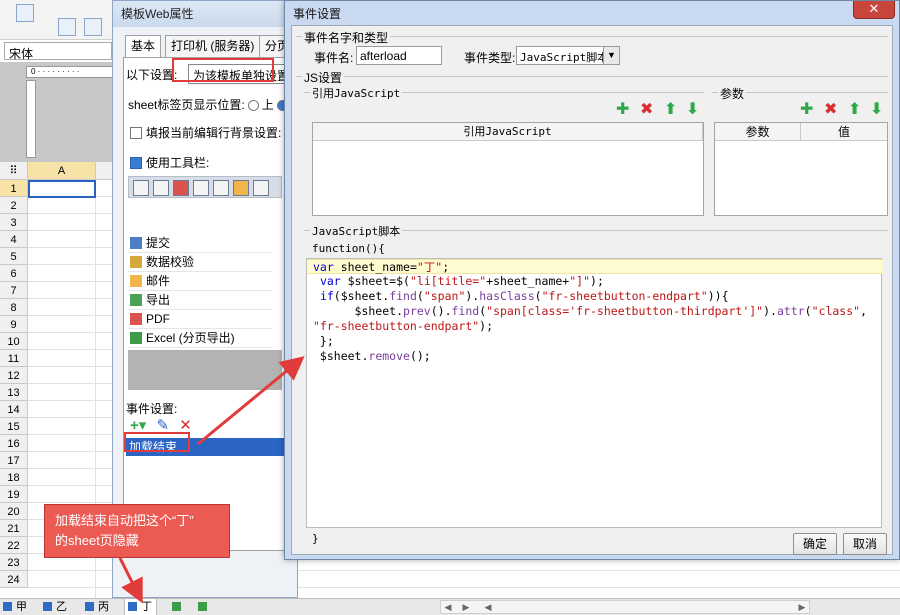 Image resolution: width=900 pixels, height=615 pixels. Describe the element at coordinates (253, 105) in the screenshot. I see `radio-top` at that location.